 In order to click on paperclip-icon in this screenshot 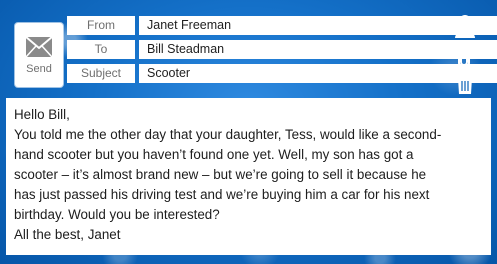, I will do `click(465, 58)`.